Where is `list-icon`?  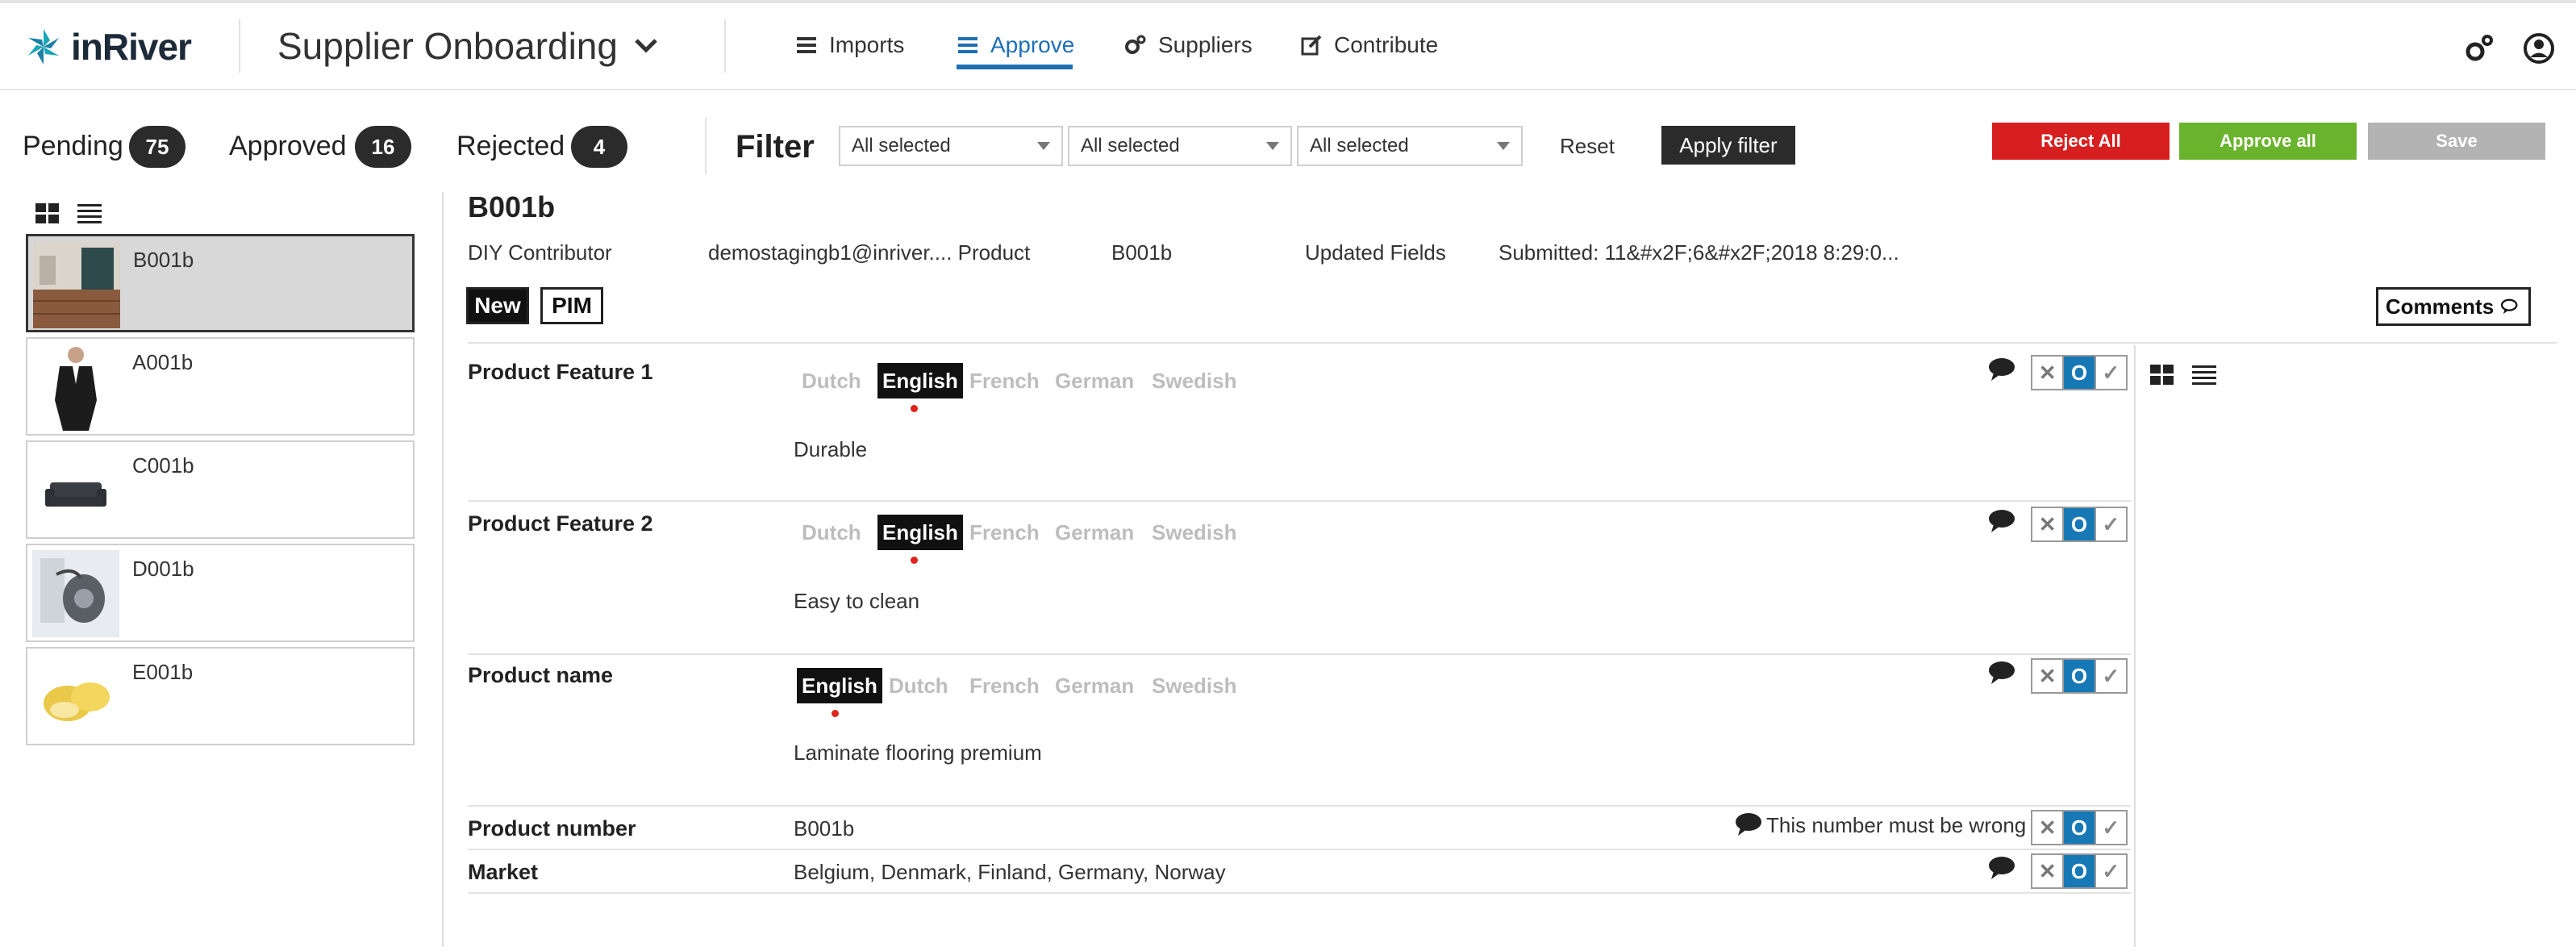 list-icon is located at coordinates (806, 45).